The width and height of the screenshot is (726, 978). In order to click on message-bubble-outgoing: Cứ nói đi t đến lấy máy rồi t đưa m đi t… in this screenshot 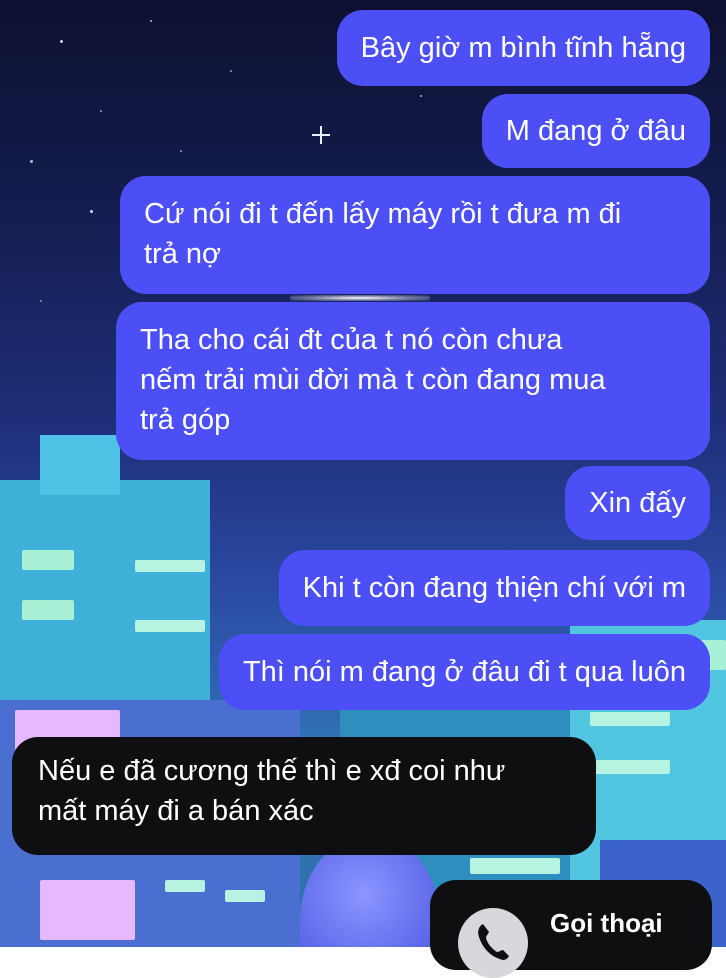, I will do `click(415, 235)`.